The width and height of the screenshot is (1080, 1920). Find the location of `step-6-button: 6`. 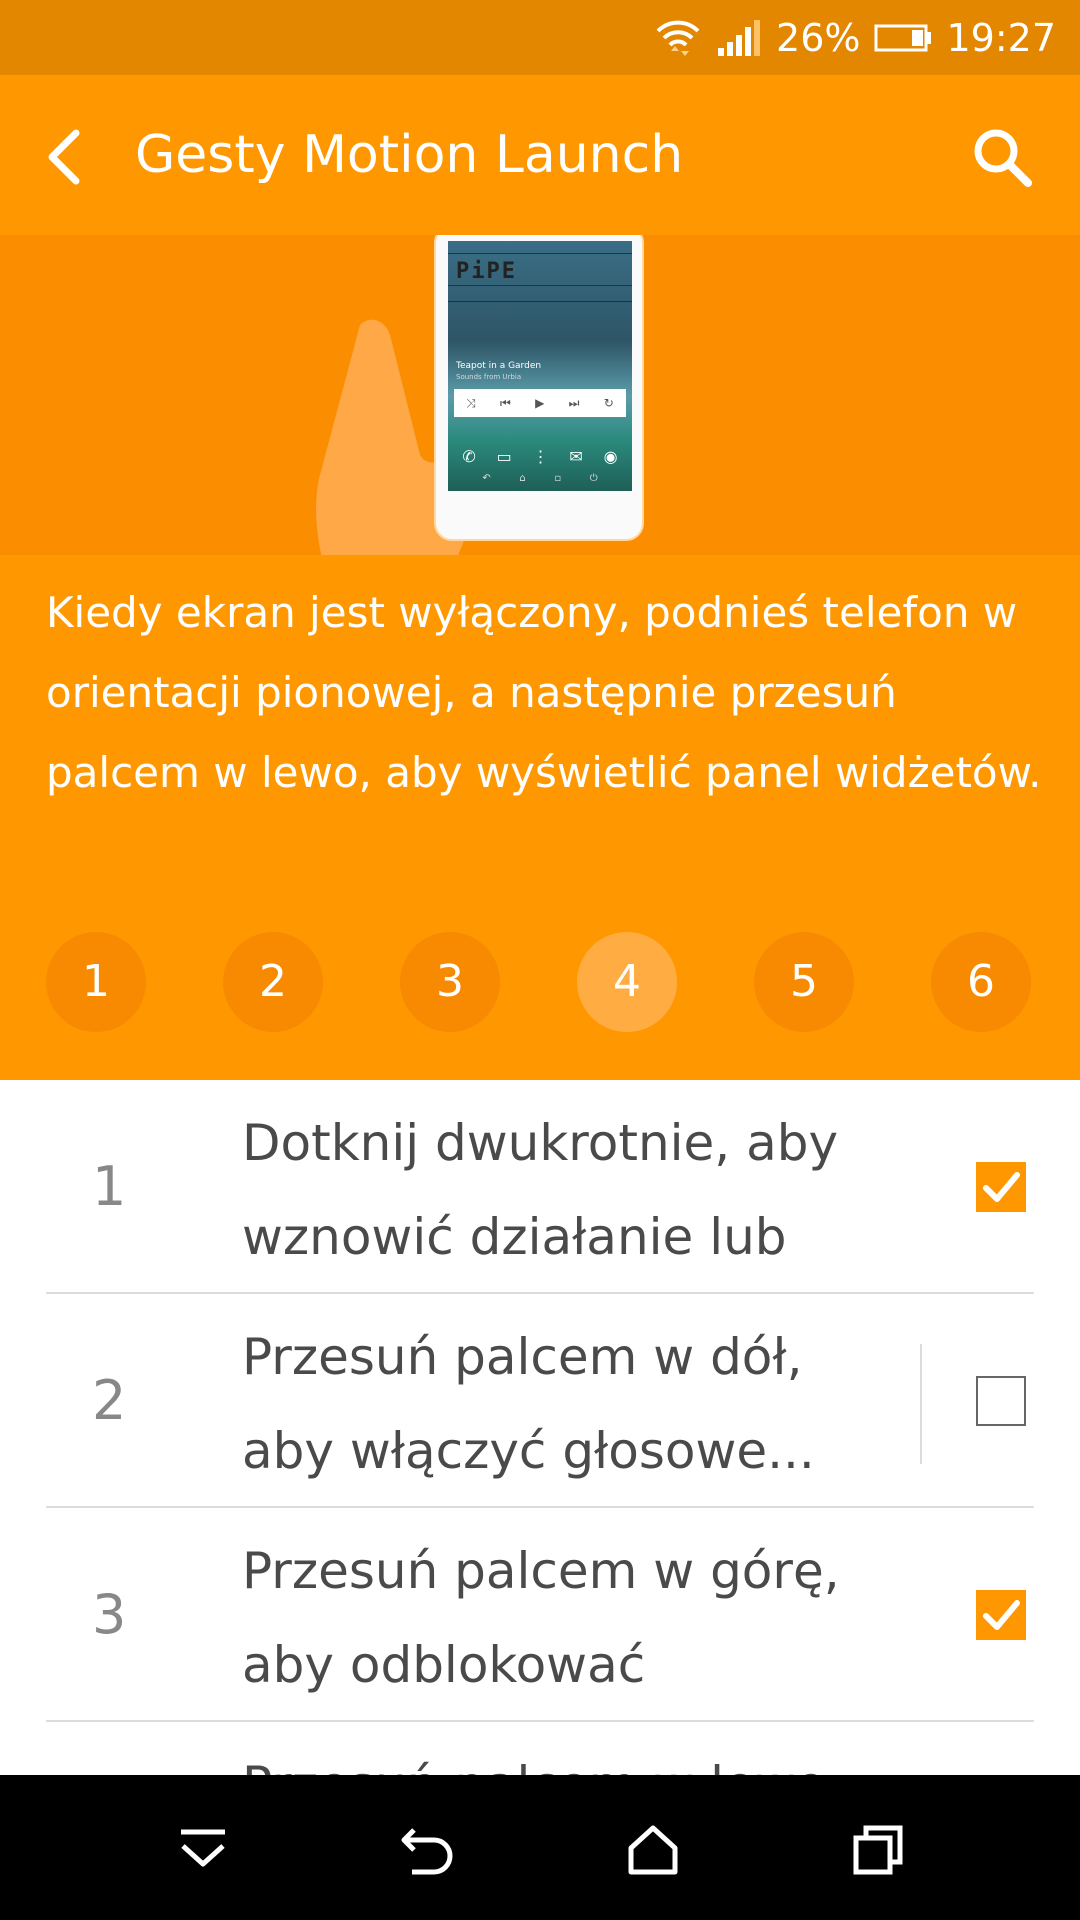

step-6-button: 6 is located at coordinates (981, 982).